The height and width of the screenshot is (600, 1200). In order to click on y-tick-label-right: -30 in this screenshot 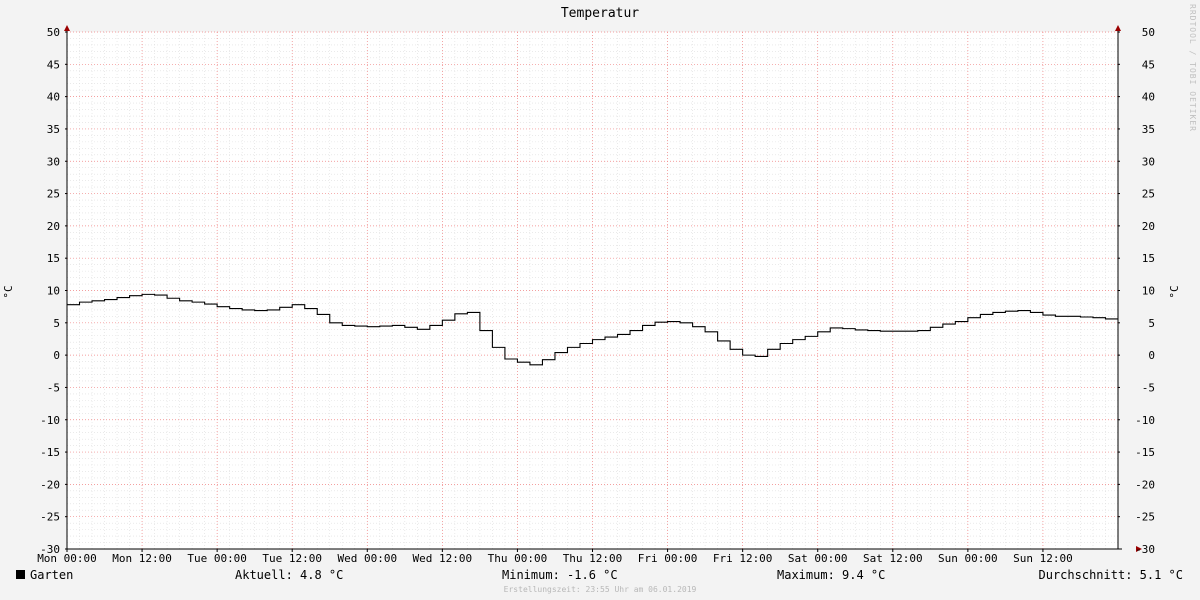, I will do `click(1145, 549)`.